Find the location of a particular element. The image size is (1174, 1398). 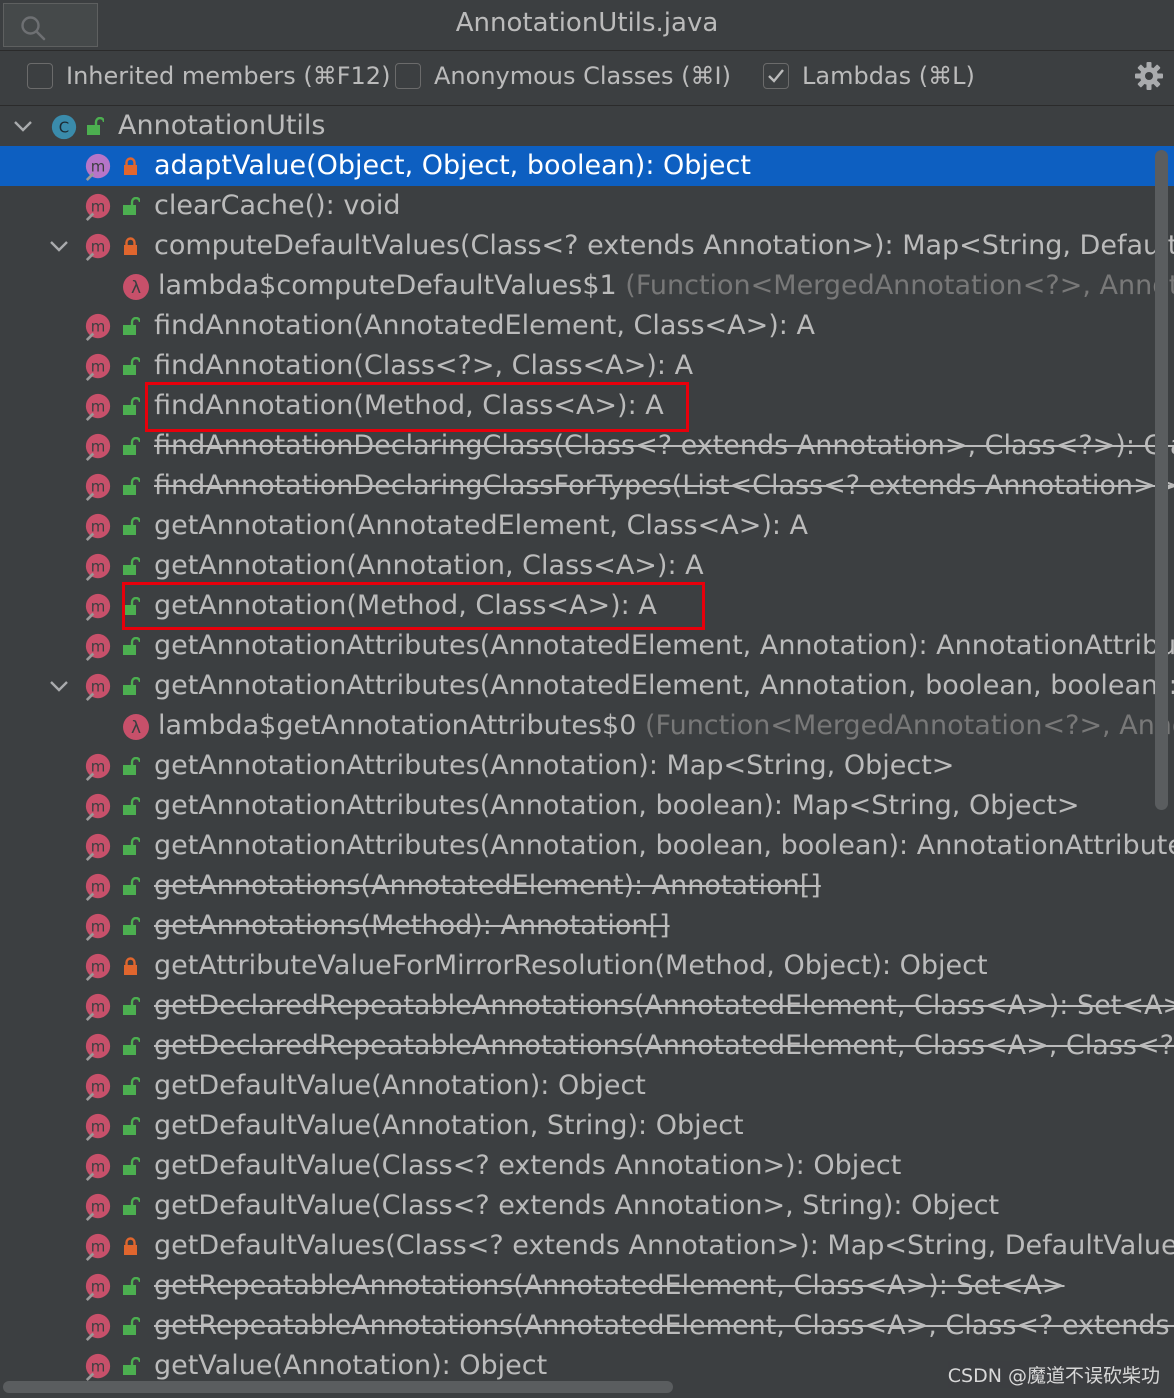

lambdas-checkbox is located at coordinates (776, 76).